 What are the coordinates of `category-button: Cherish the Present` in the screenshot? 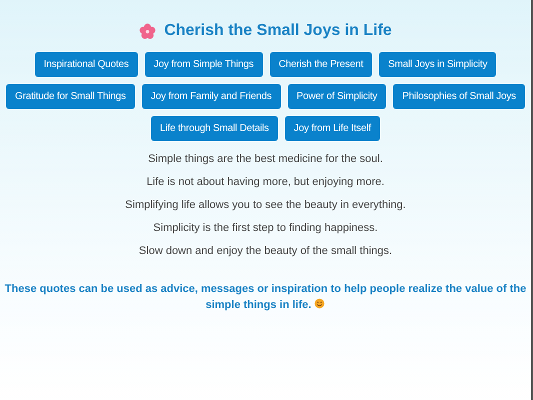 It's located at (321, 64).